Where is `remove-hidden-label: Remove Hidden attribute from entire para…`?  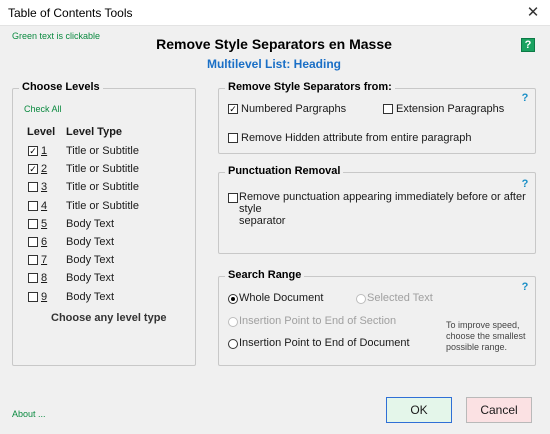 remove-hidden-label: Remove Hidden attribute from entire para… is located at coordinates (356, 138).